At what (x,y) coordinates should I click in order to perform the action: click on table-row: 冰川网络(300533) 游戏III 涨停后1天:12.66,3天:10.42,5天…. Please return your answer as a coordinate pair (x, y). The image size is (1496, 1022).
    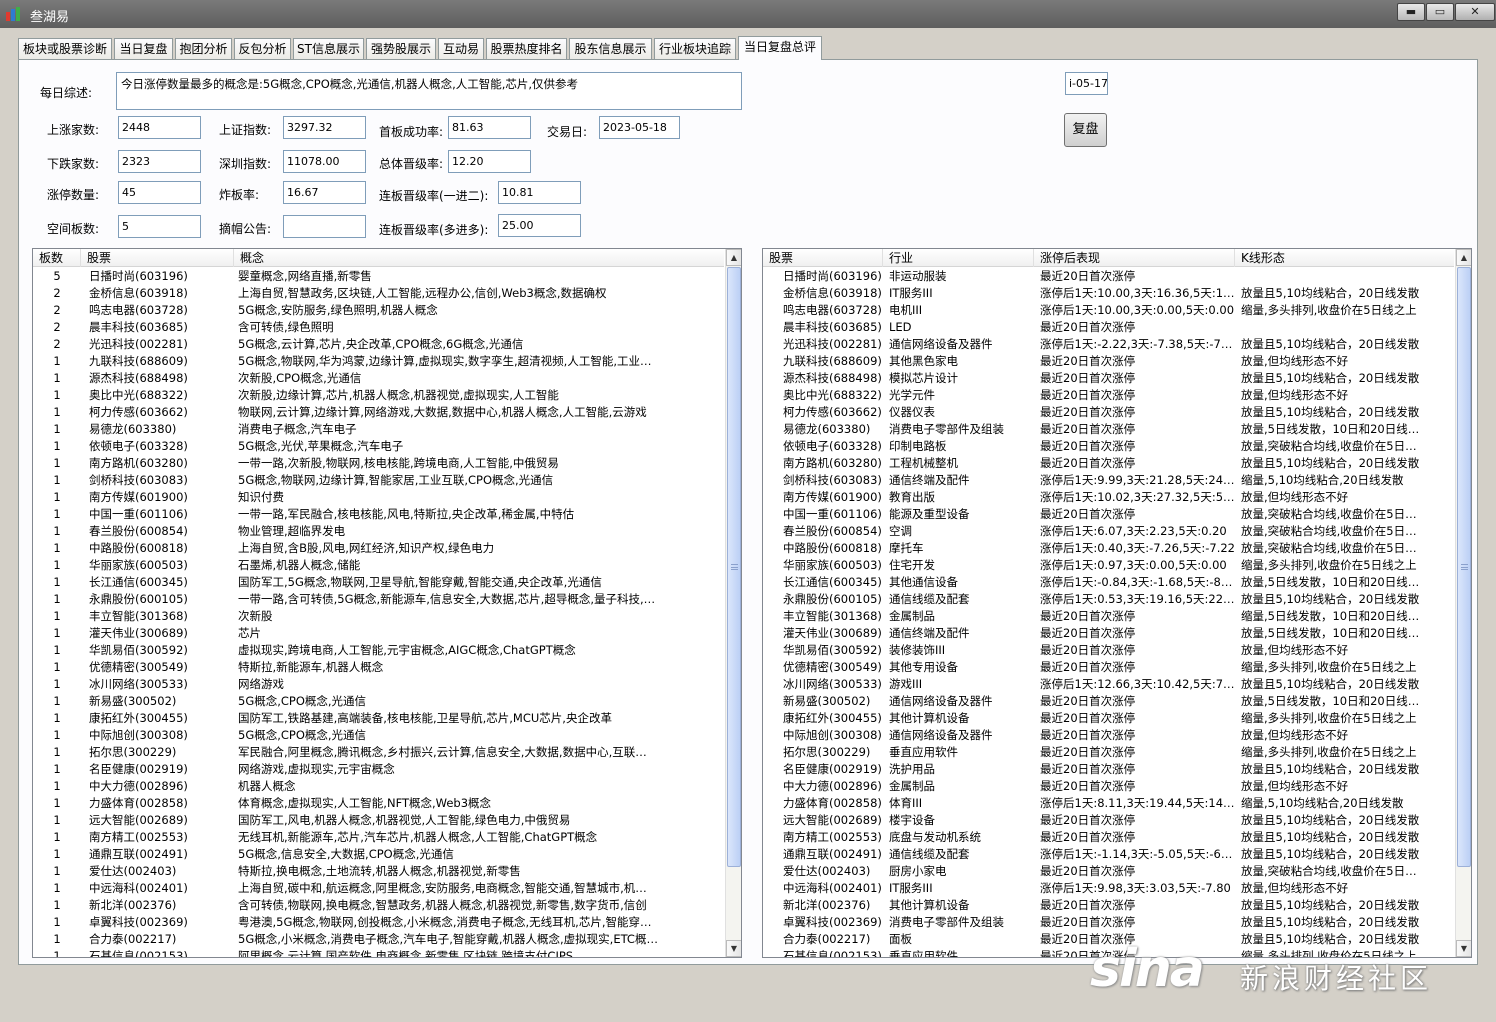
    Looking at the image, I should click on (1108, 684).